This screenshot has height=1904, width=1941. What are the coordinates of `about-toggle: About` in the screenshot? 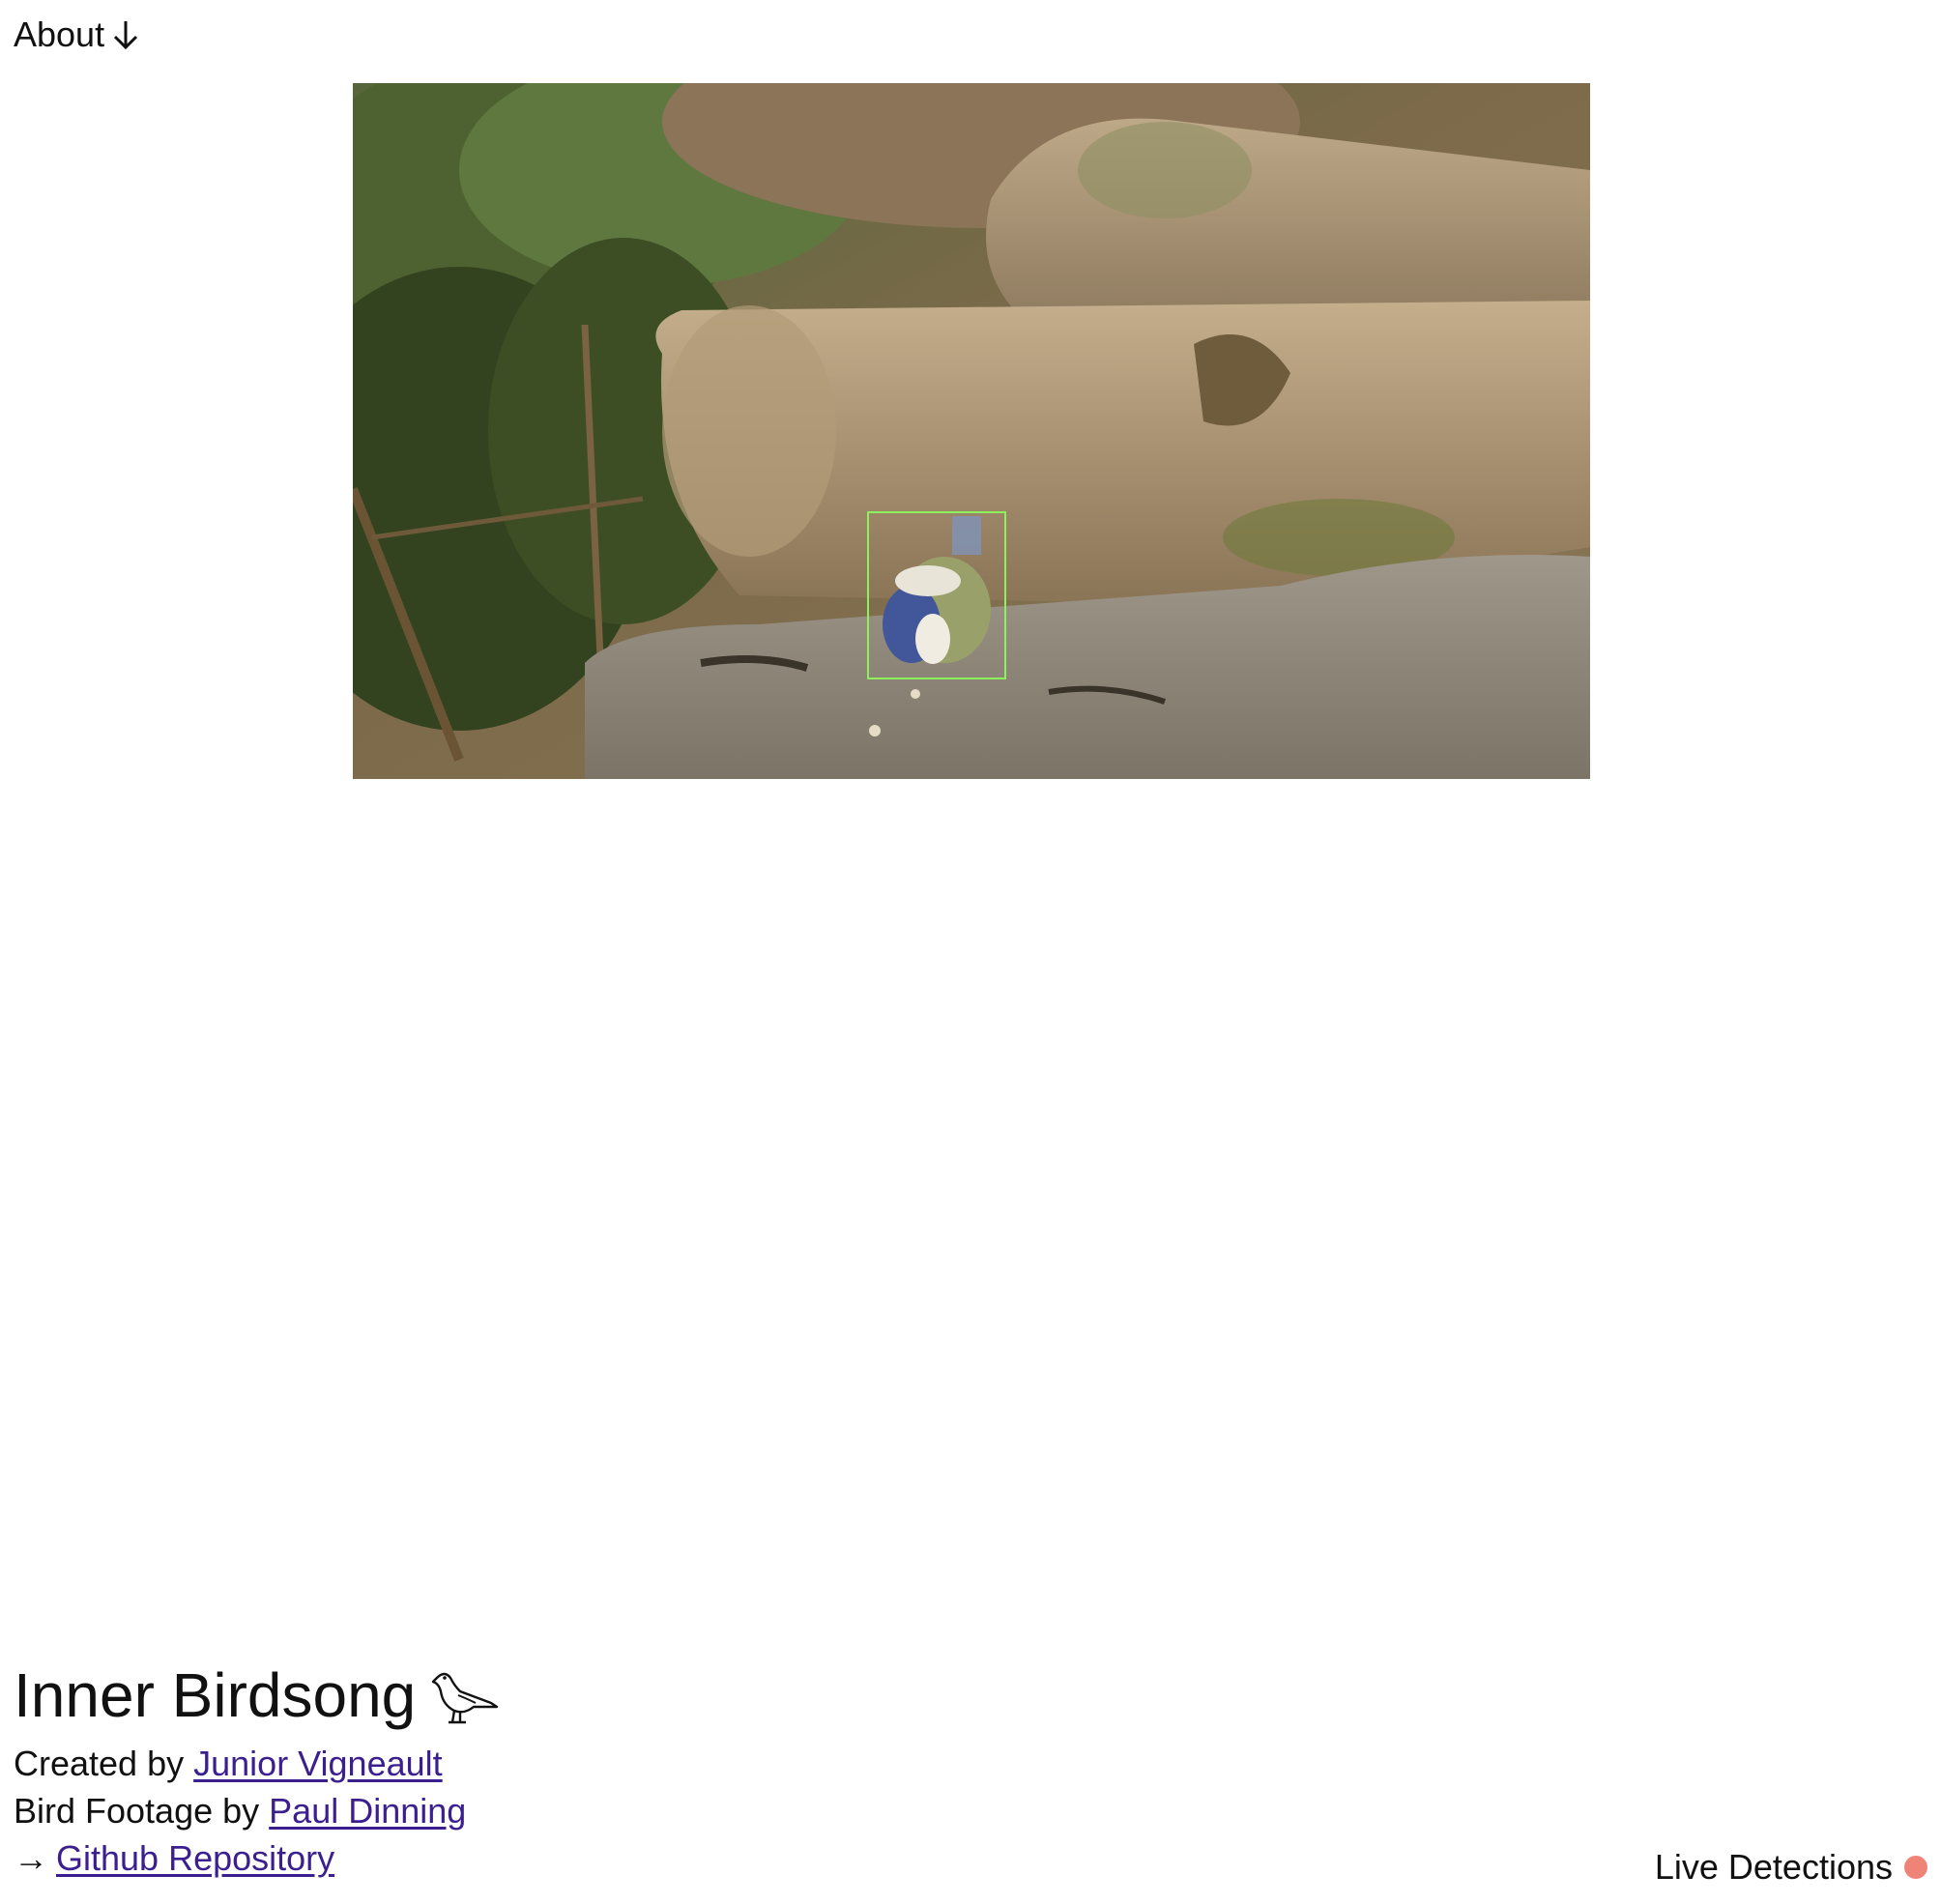 It's located at (76, 35).